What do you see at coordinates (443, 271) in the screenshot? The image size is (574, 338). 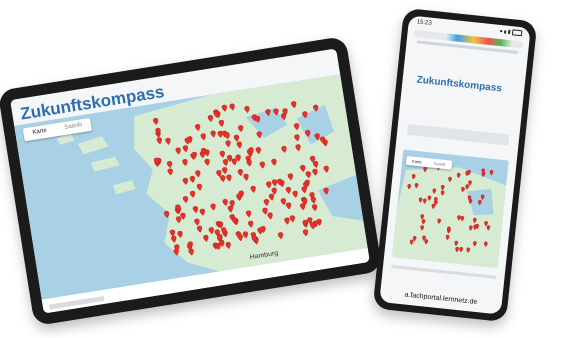 I see `phone-footer-bar` at bounding box center [443, 271].